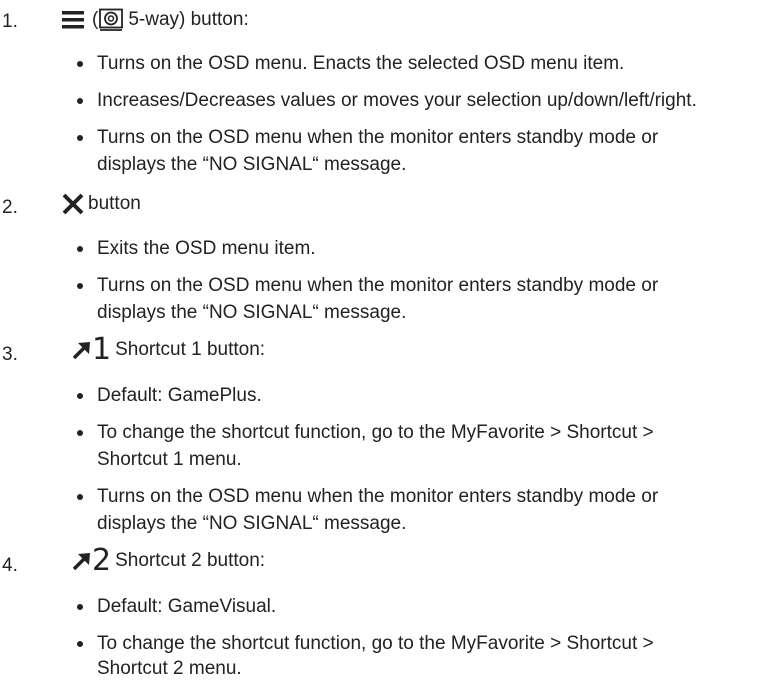 This screenshot has height=681, width=781. I want to click on shortcut-digit: 2, so click(102, 560).